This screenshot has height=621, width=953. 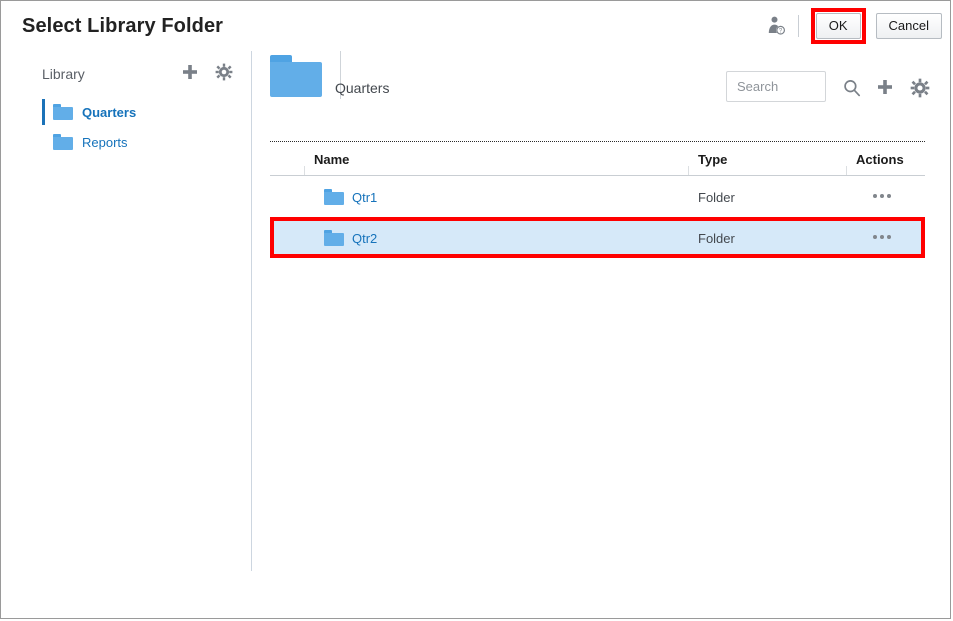 I want to click on row-name-label: Qtr2, so click(x=365, y=238).